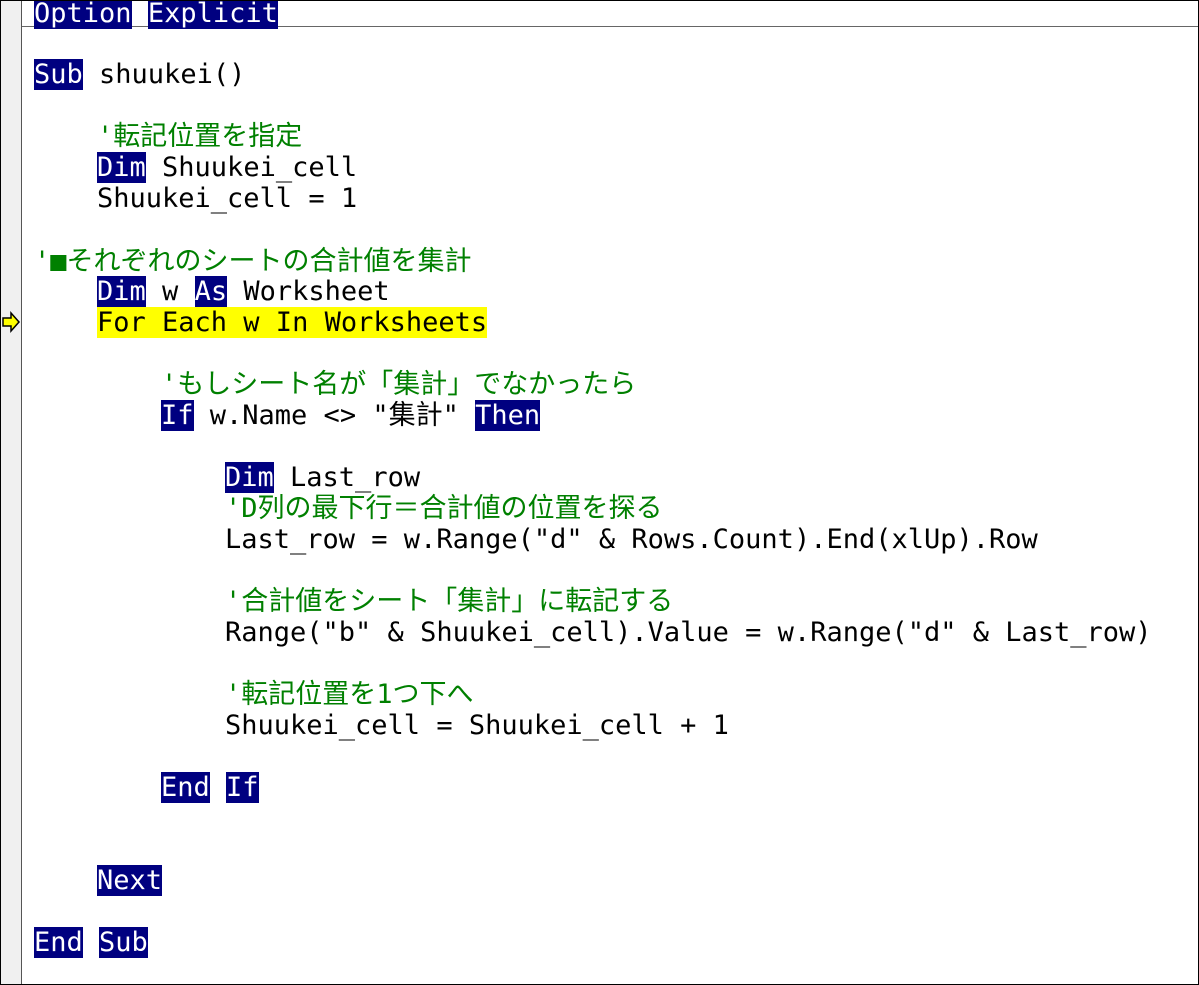 Image resolution: width=1199 pixels, height=985 pixels. Describe the element at coordinates (449, 601) in the screenshot. I see `comment-text: '合計値をシート「集計」に転記する` at that location.